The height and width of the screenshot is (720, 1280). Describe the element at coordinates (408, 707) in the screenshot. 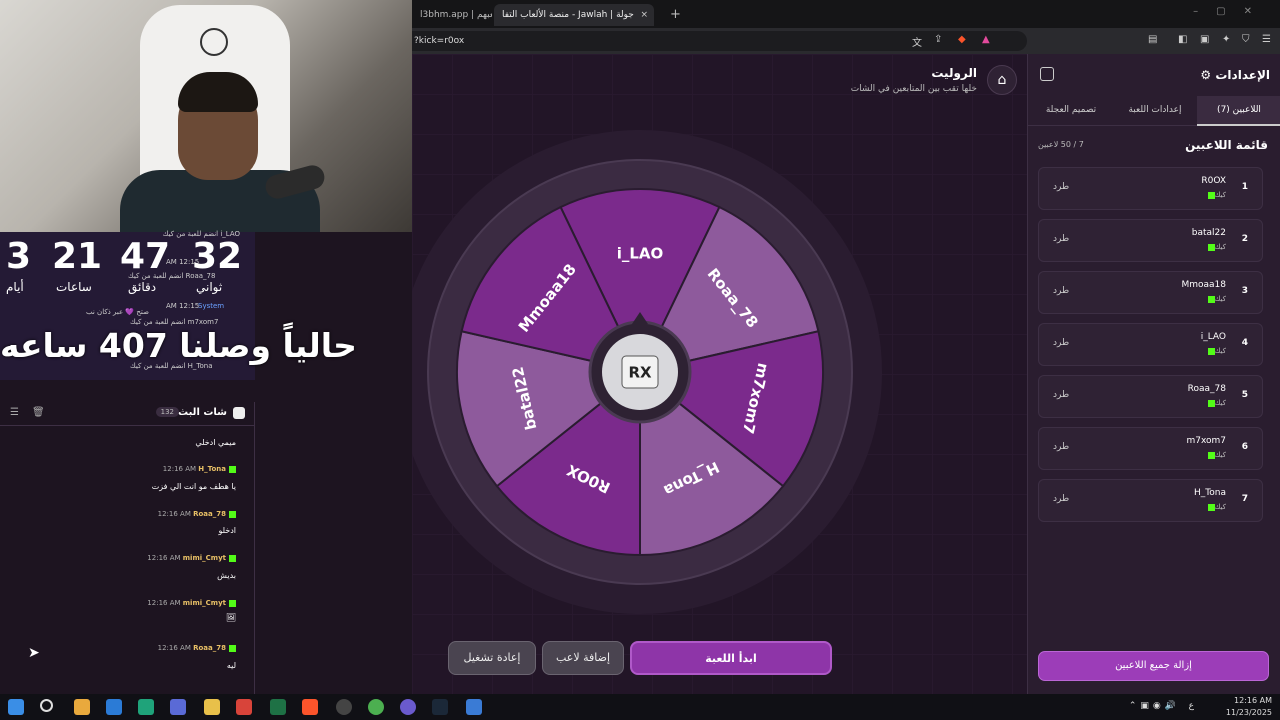

I see `discord-icon` at that location.